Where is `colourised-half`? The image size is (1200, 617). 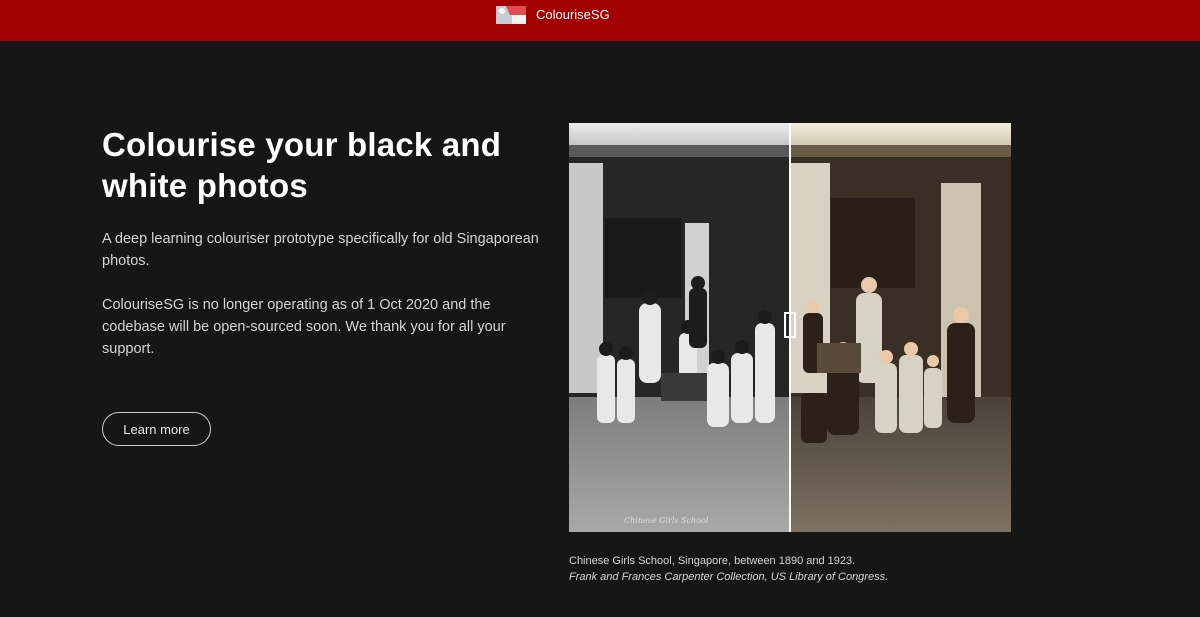 colourised-half is located at coordinates (900, 327).